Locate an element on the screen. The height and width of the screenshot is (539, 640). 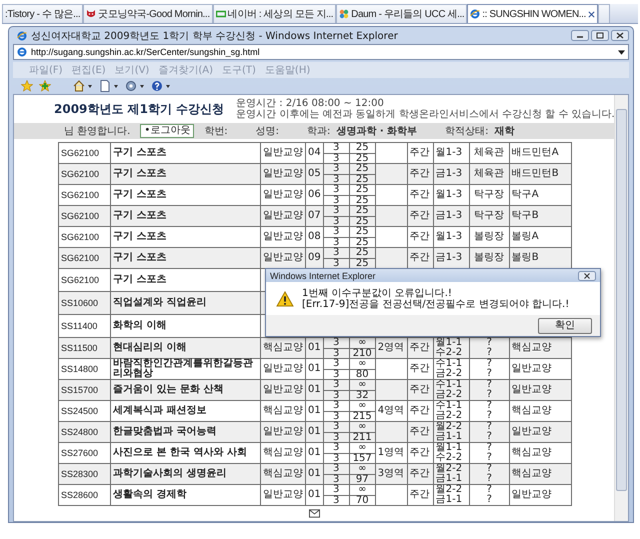
table-cell: SS24800 is located at coordinates (84, 432).